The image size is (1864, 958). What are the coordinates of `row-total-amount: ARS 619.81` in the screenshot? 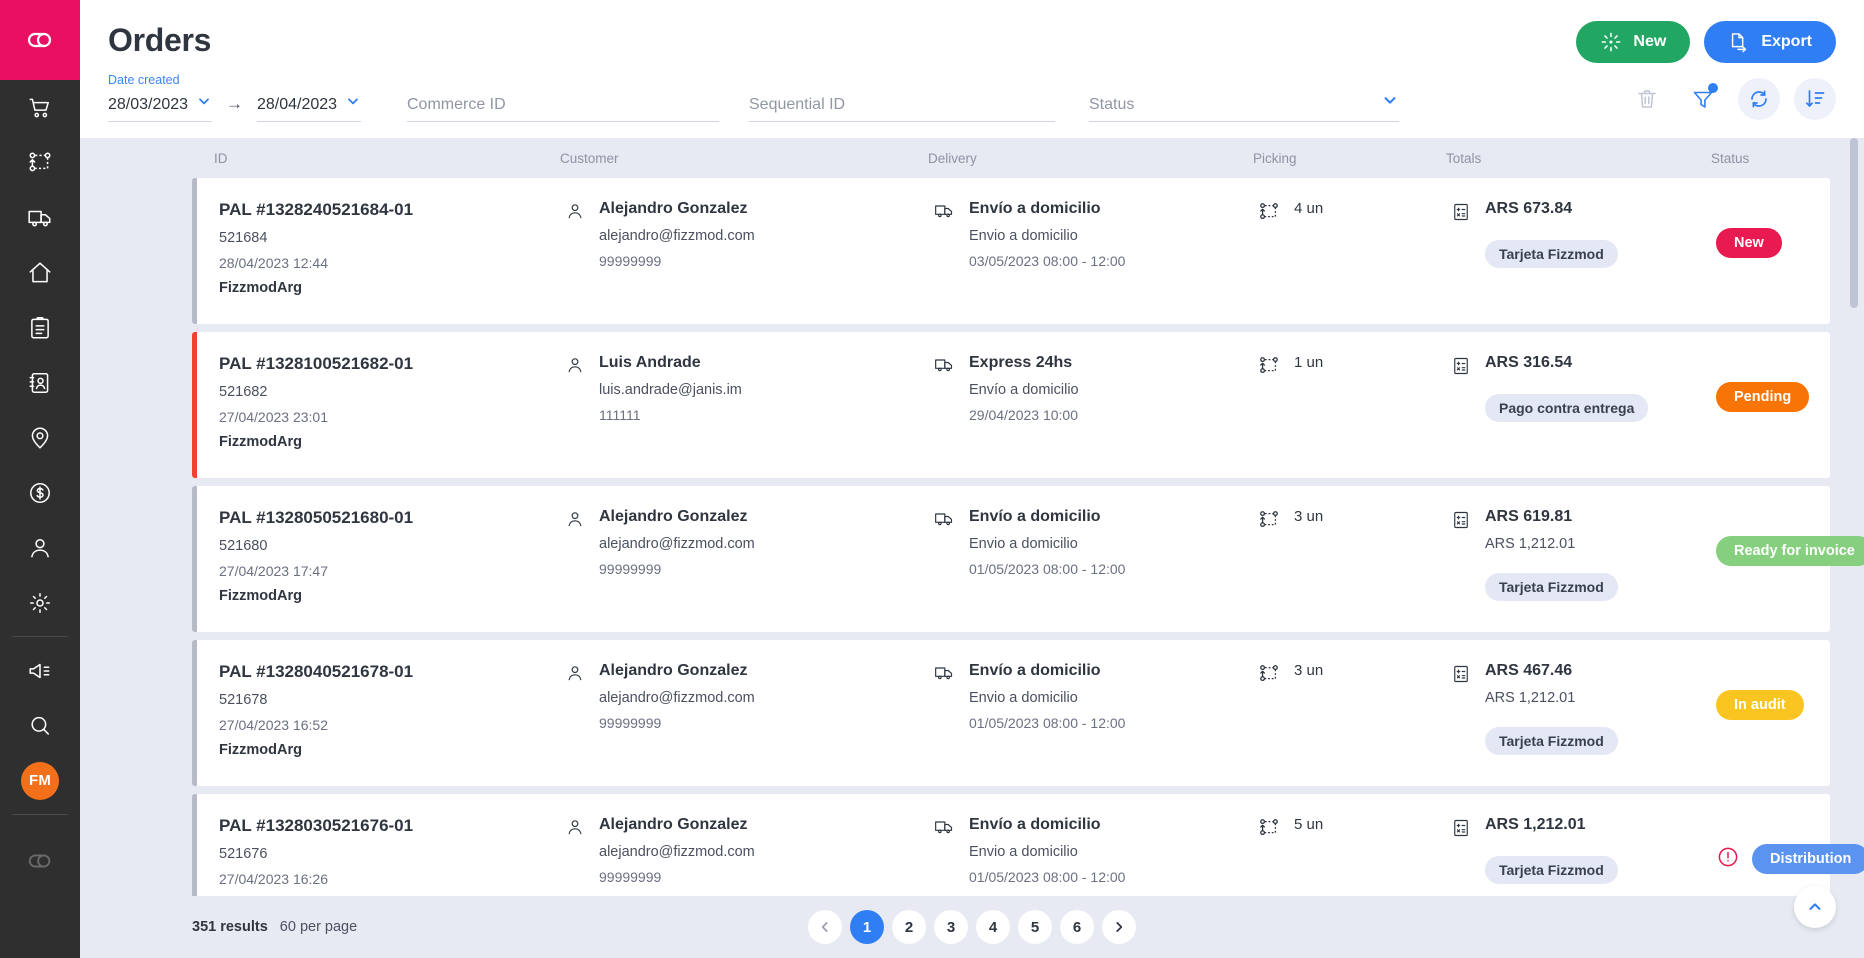 It's located at (1529, 516).